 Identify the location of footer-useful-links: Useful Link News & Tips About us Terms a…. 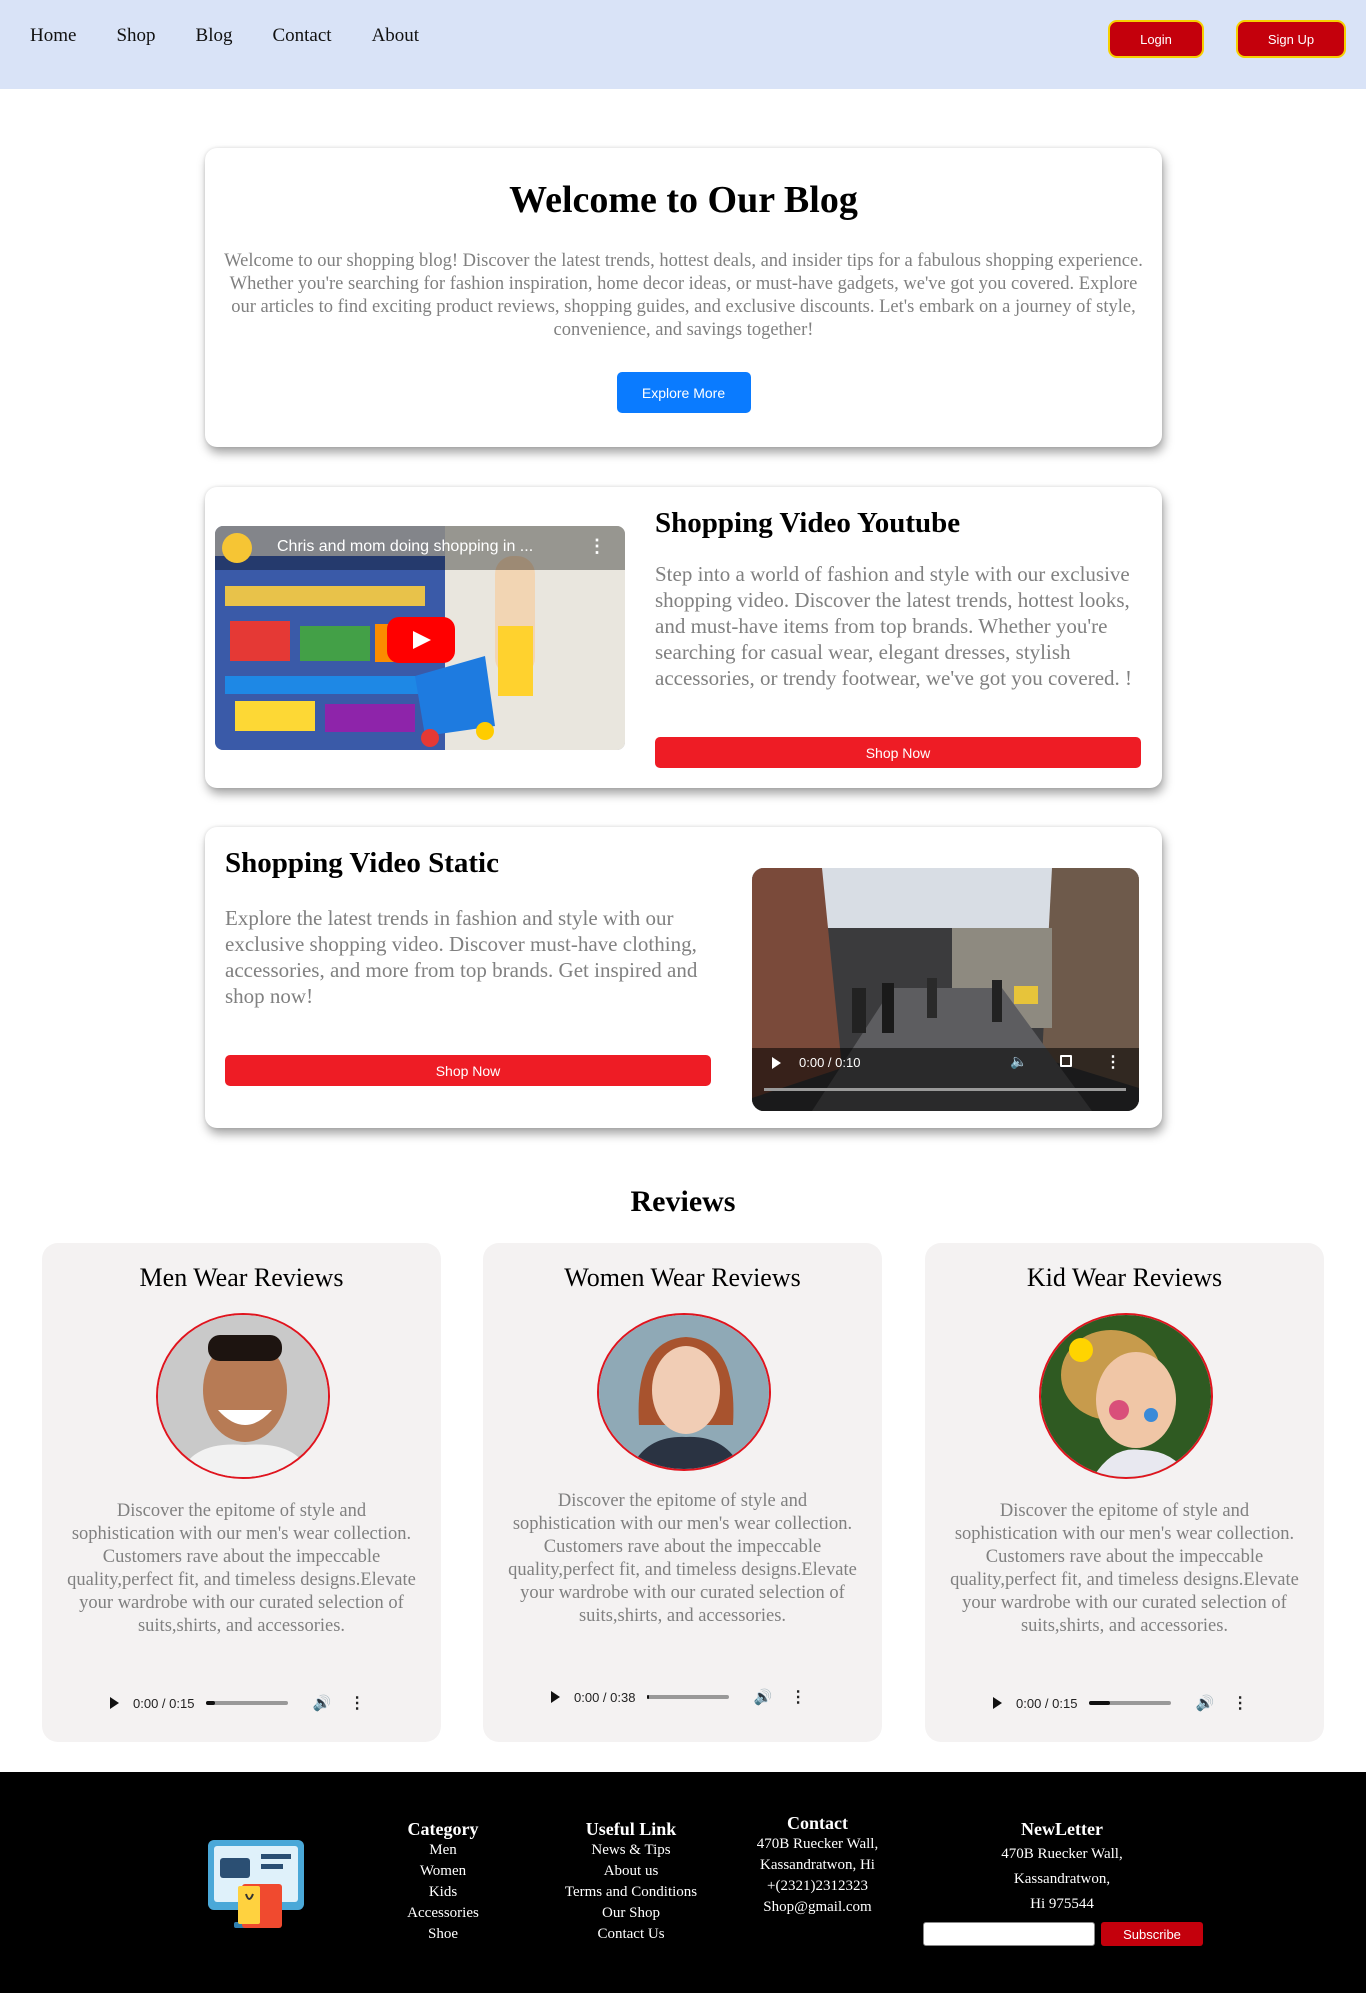
(631, 1882).